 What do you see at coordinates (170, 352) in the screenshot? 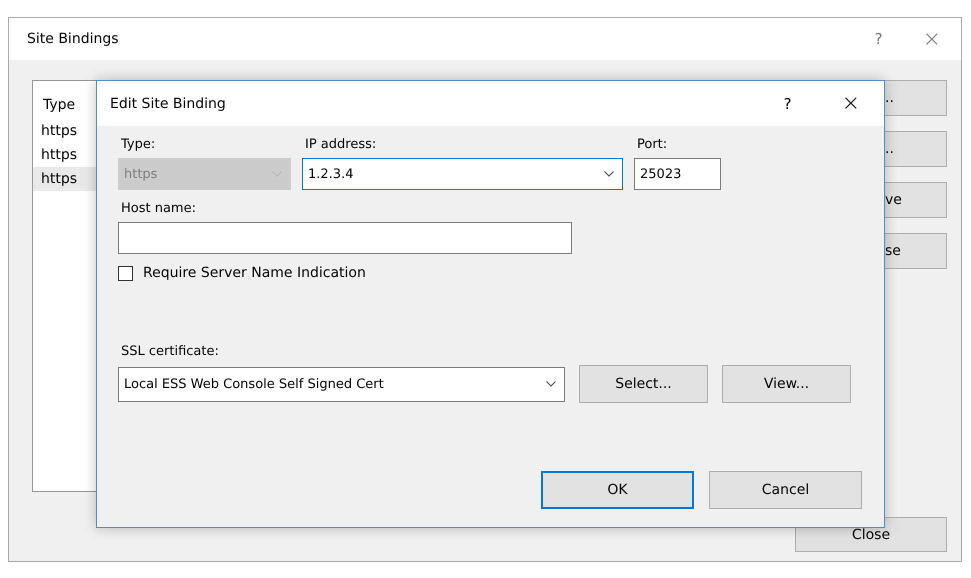
I see `field-label: SSL certificate:` at bounding box center [170, 352].